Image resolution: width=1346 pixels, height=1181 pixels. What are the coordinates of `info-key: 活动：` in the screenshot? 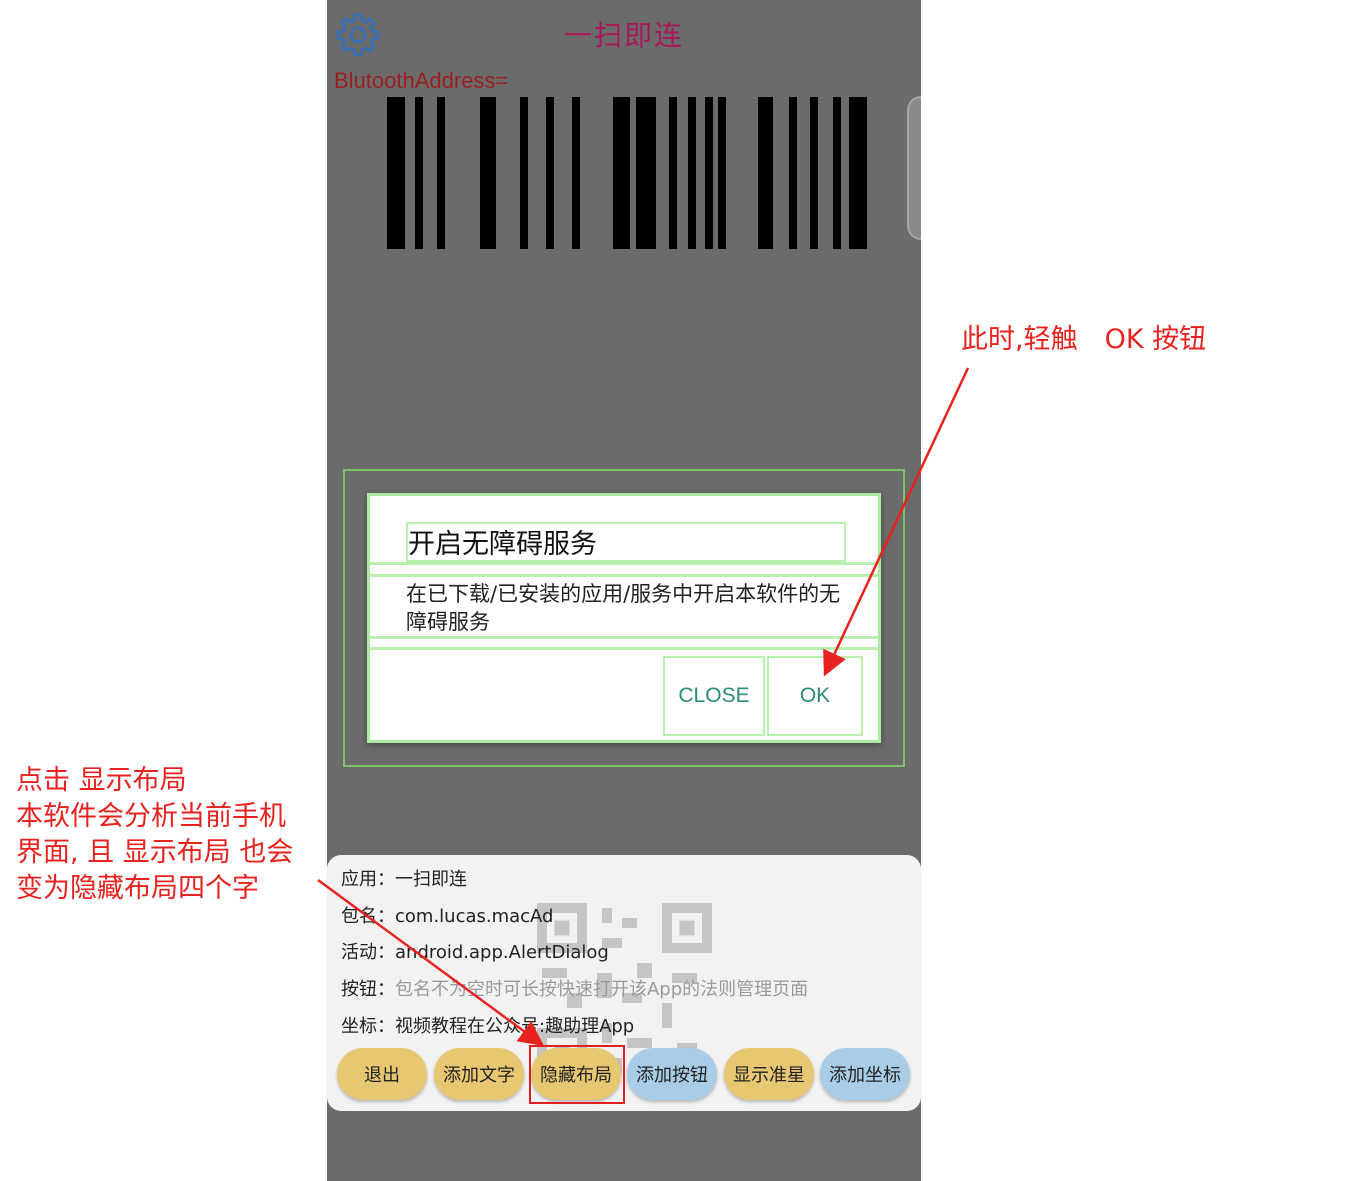 It's located at (368, 952).